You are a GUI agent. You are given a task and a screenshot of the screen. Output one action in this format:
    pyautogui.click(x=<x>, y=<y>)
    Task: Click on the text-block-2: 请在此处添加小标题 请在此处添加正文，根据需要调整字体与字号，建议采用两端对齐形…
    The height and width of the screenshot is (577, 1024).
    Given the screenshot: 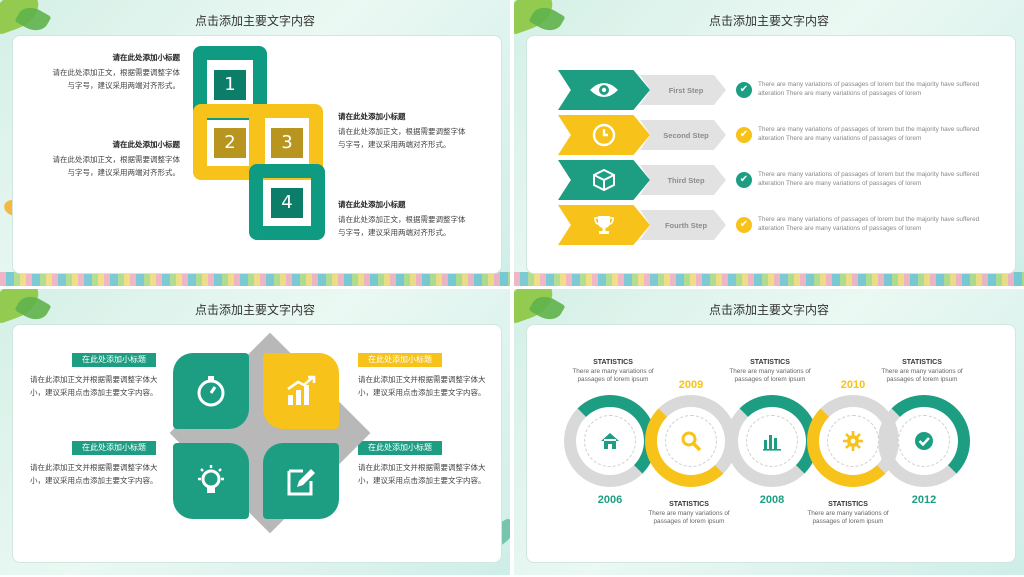 What is the action you would take?
    pyautogui.click(x=115, y=158)
    